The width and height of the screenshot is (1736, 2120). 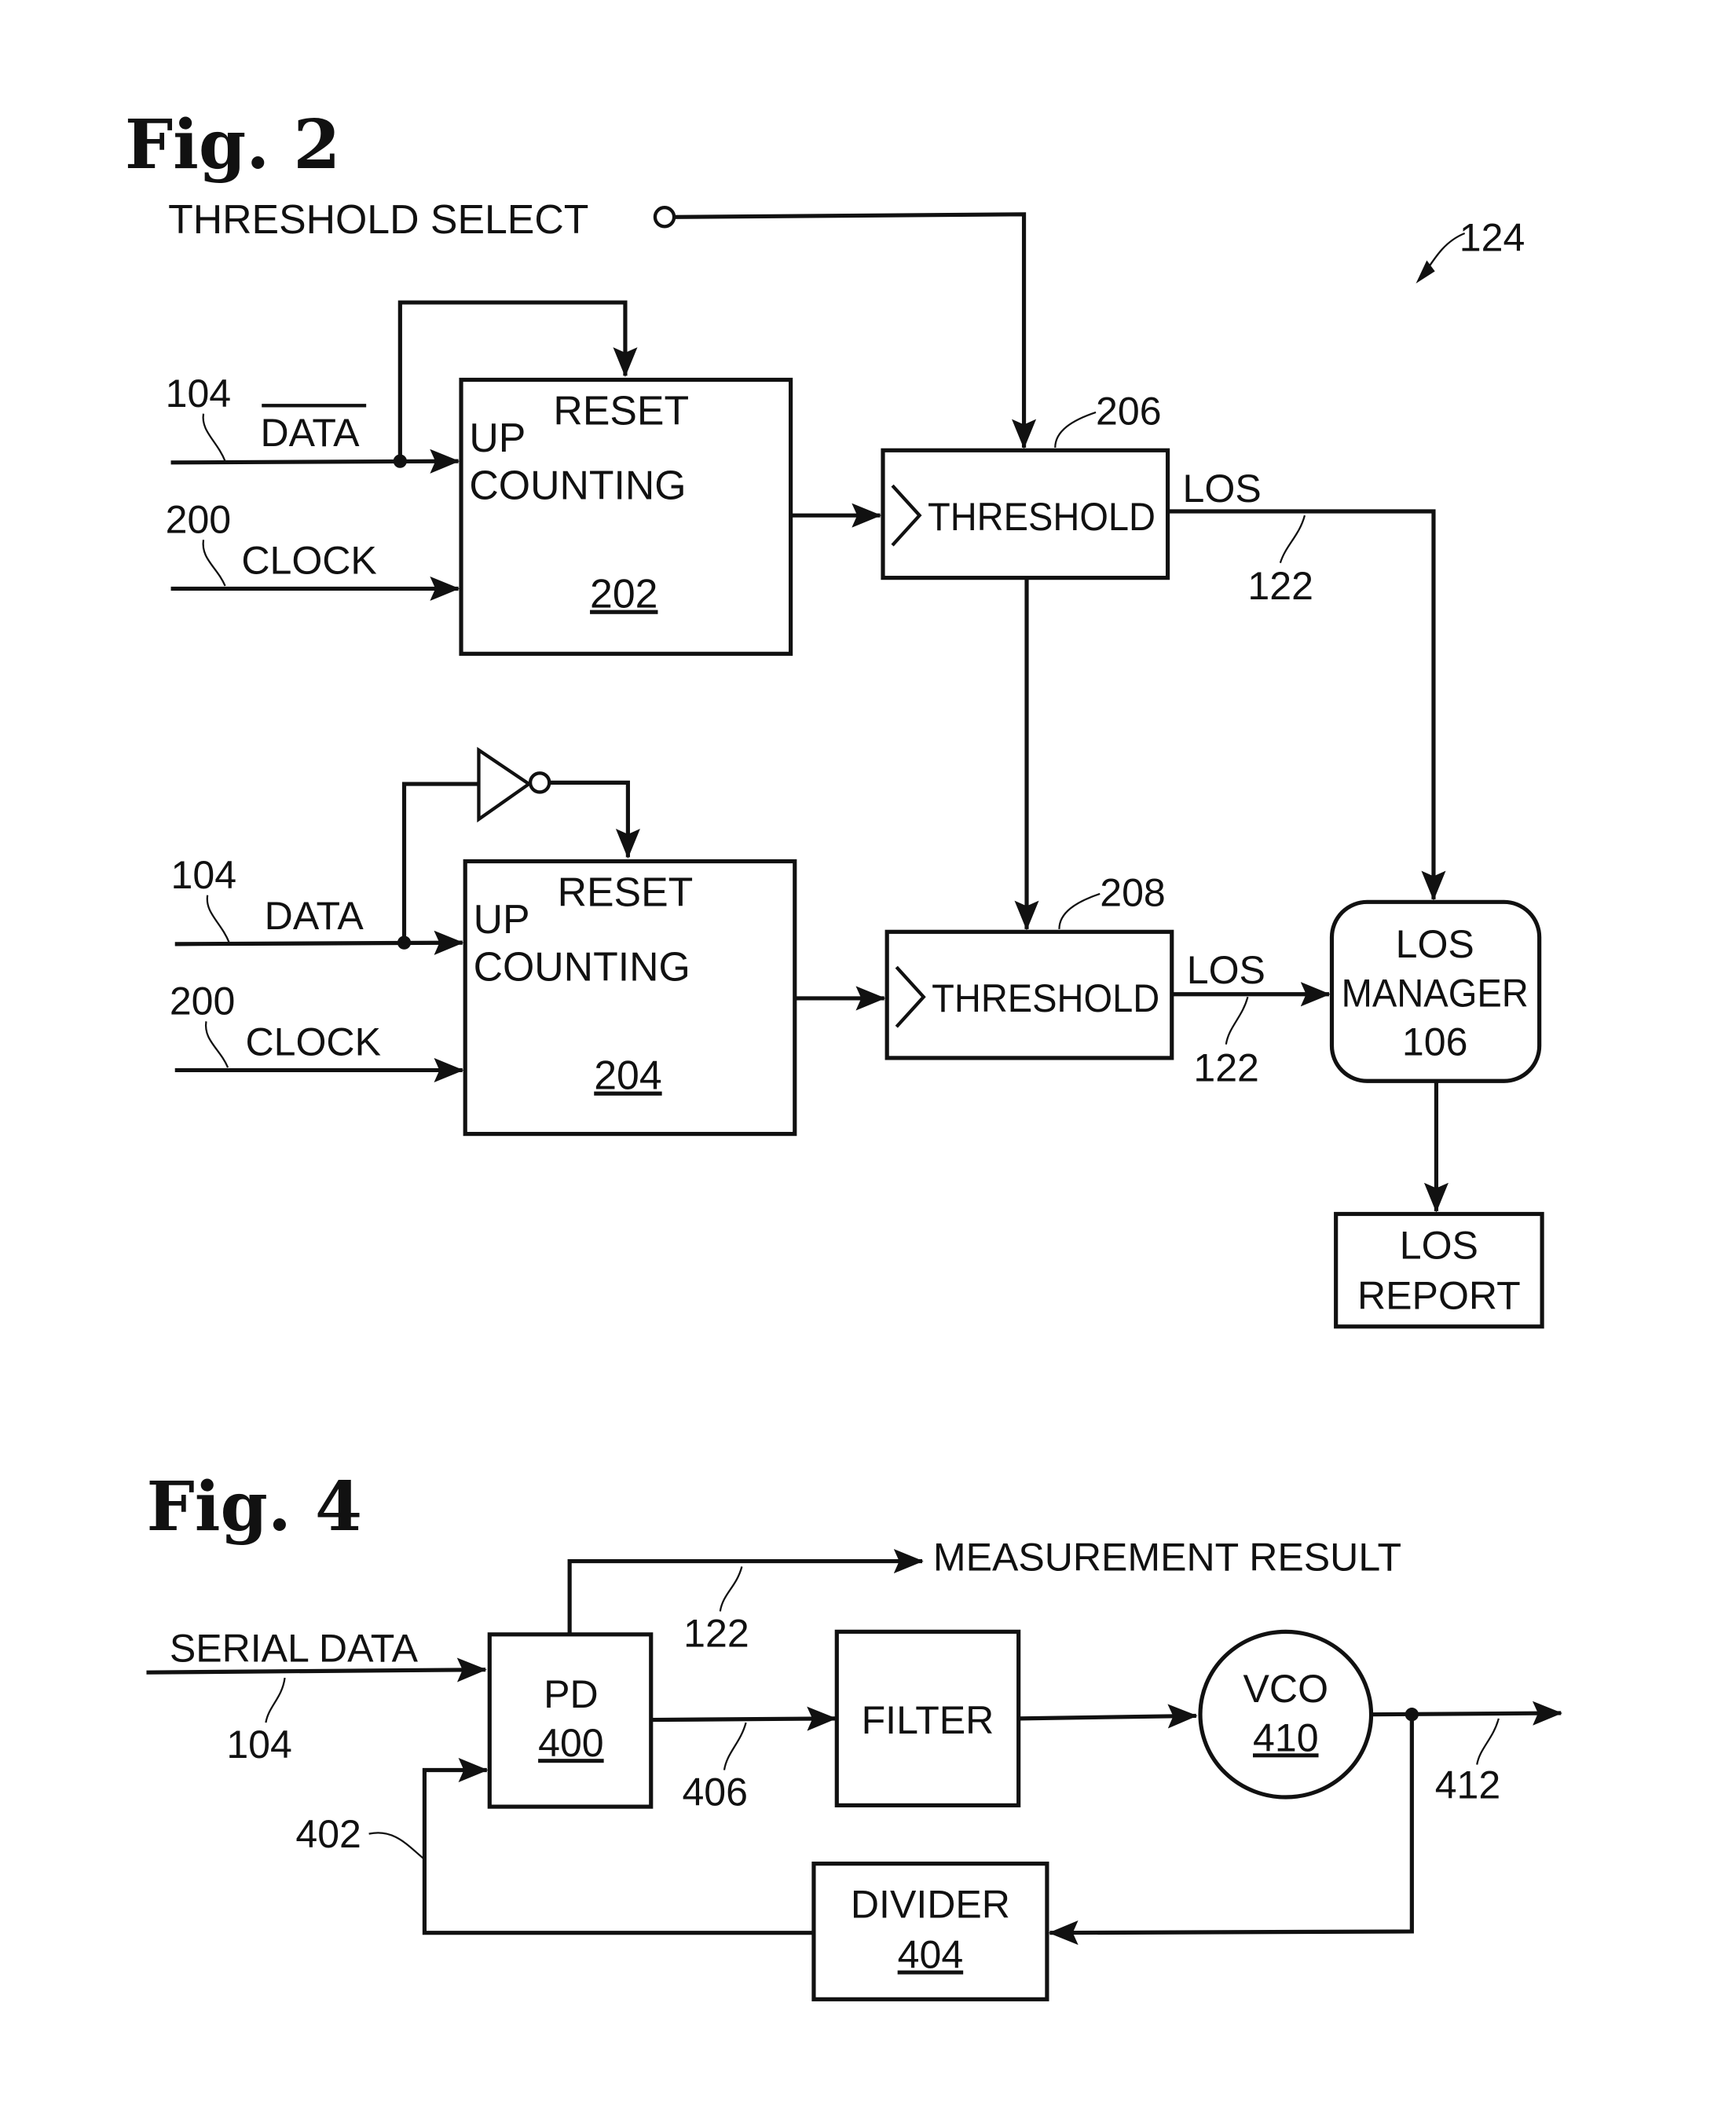 What do you see at coordinates (715, 1792) in the screenshot?
I see `pd-out-ref: 406` at bounding box center [715, 1792].